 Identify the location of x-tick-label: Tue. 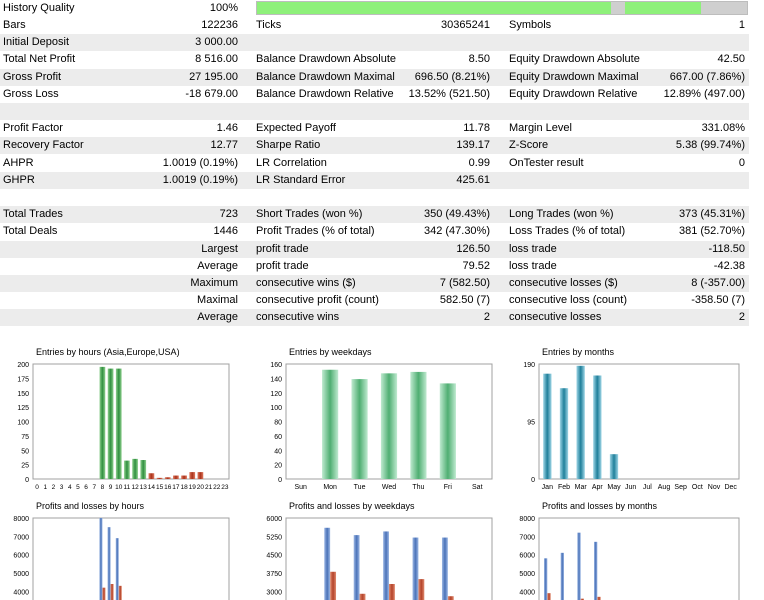
(360, 487).